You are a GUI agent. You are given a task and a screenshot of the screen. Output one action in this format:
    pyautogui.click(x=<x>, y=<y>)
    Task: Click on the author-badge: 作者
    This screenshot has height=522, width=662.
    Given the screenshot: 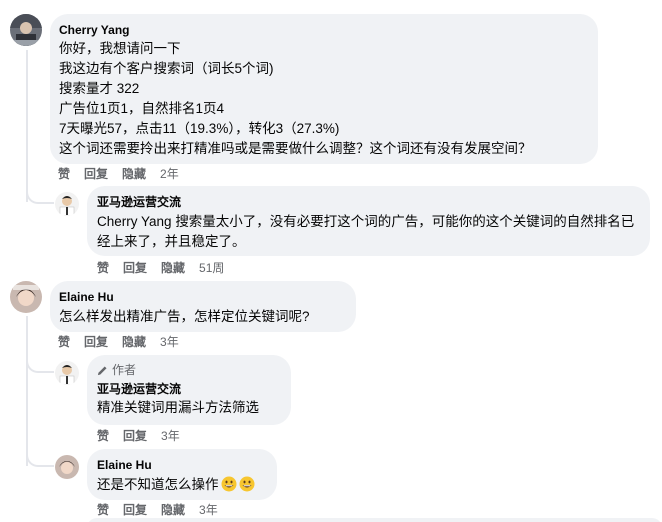 What is the action you would take?
    pyautogui.click(x=189, y=370)
    